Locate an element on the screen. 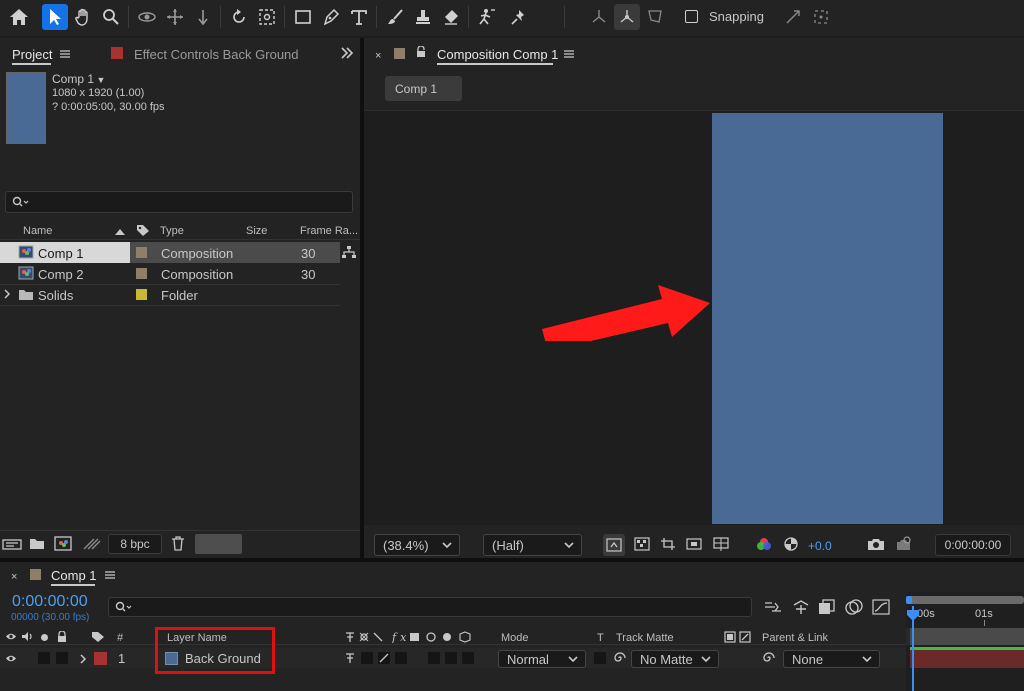 Image resolution: width=1024 pixels, height=691 pixels. frame-blending-icon is located at coordinates (854, 607).